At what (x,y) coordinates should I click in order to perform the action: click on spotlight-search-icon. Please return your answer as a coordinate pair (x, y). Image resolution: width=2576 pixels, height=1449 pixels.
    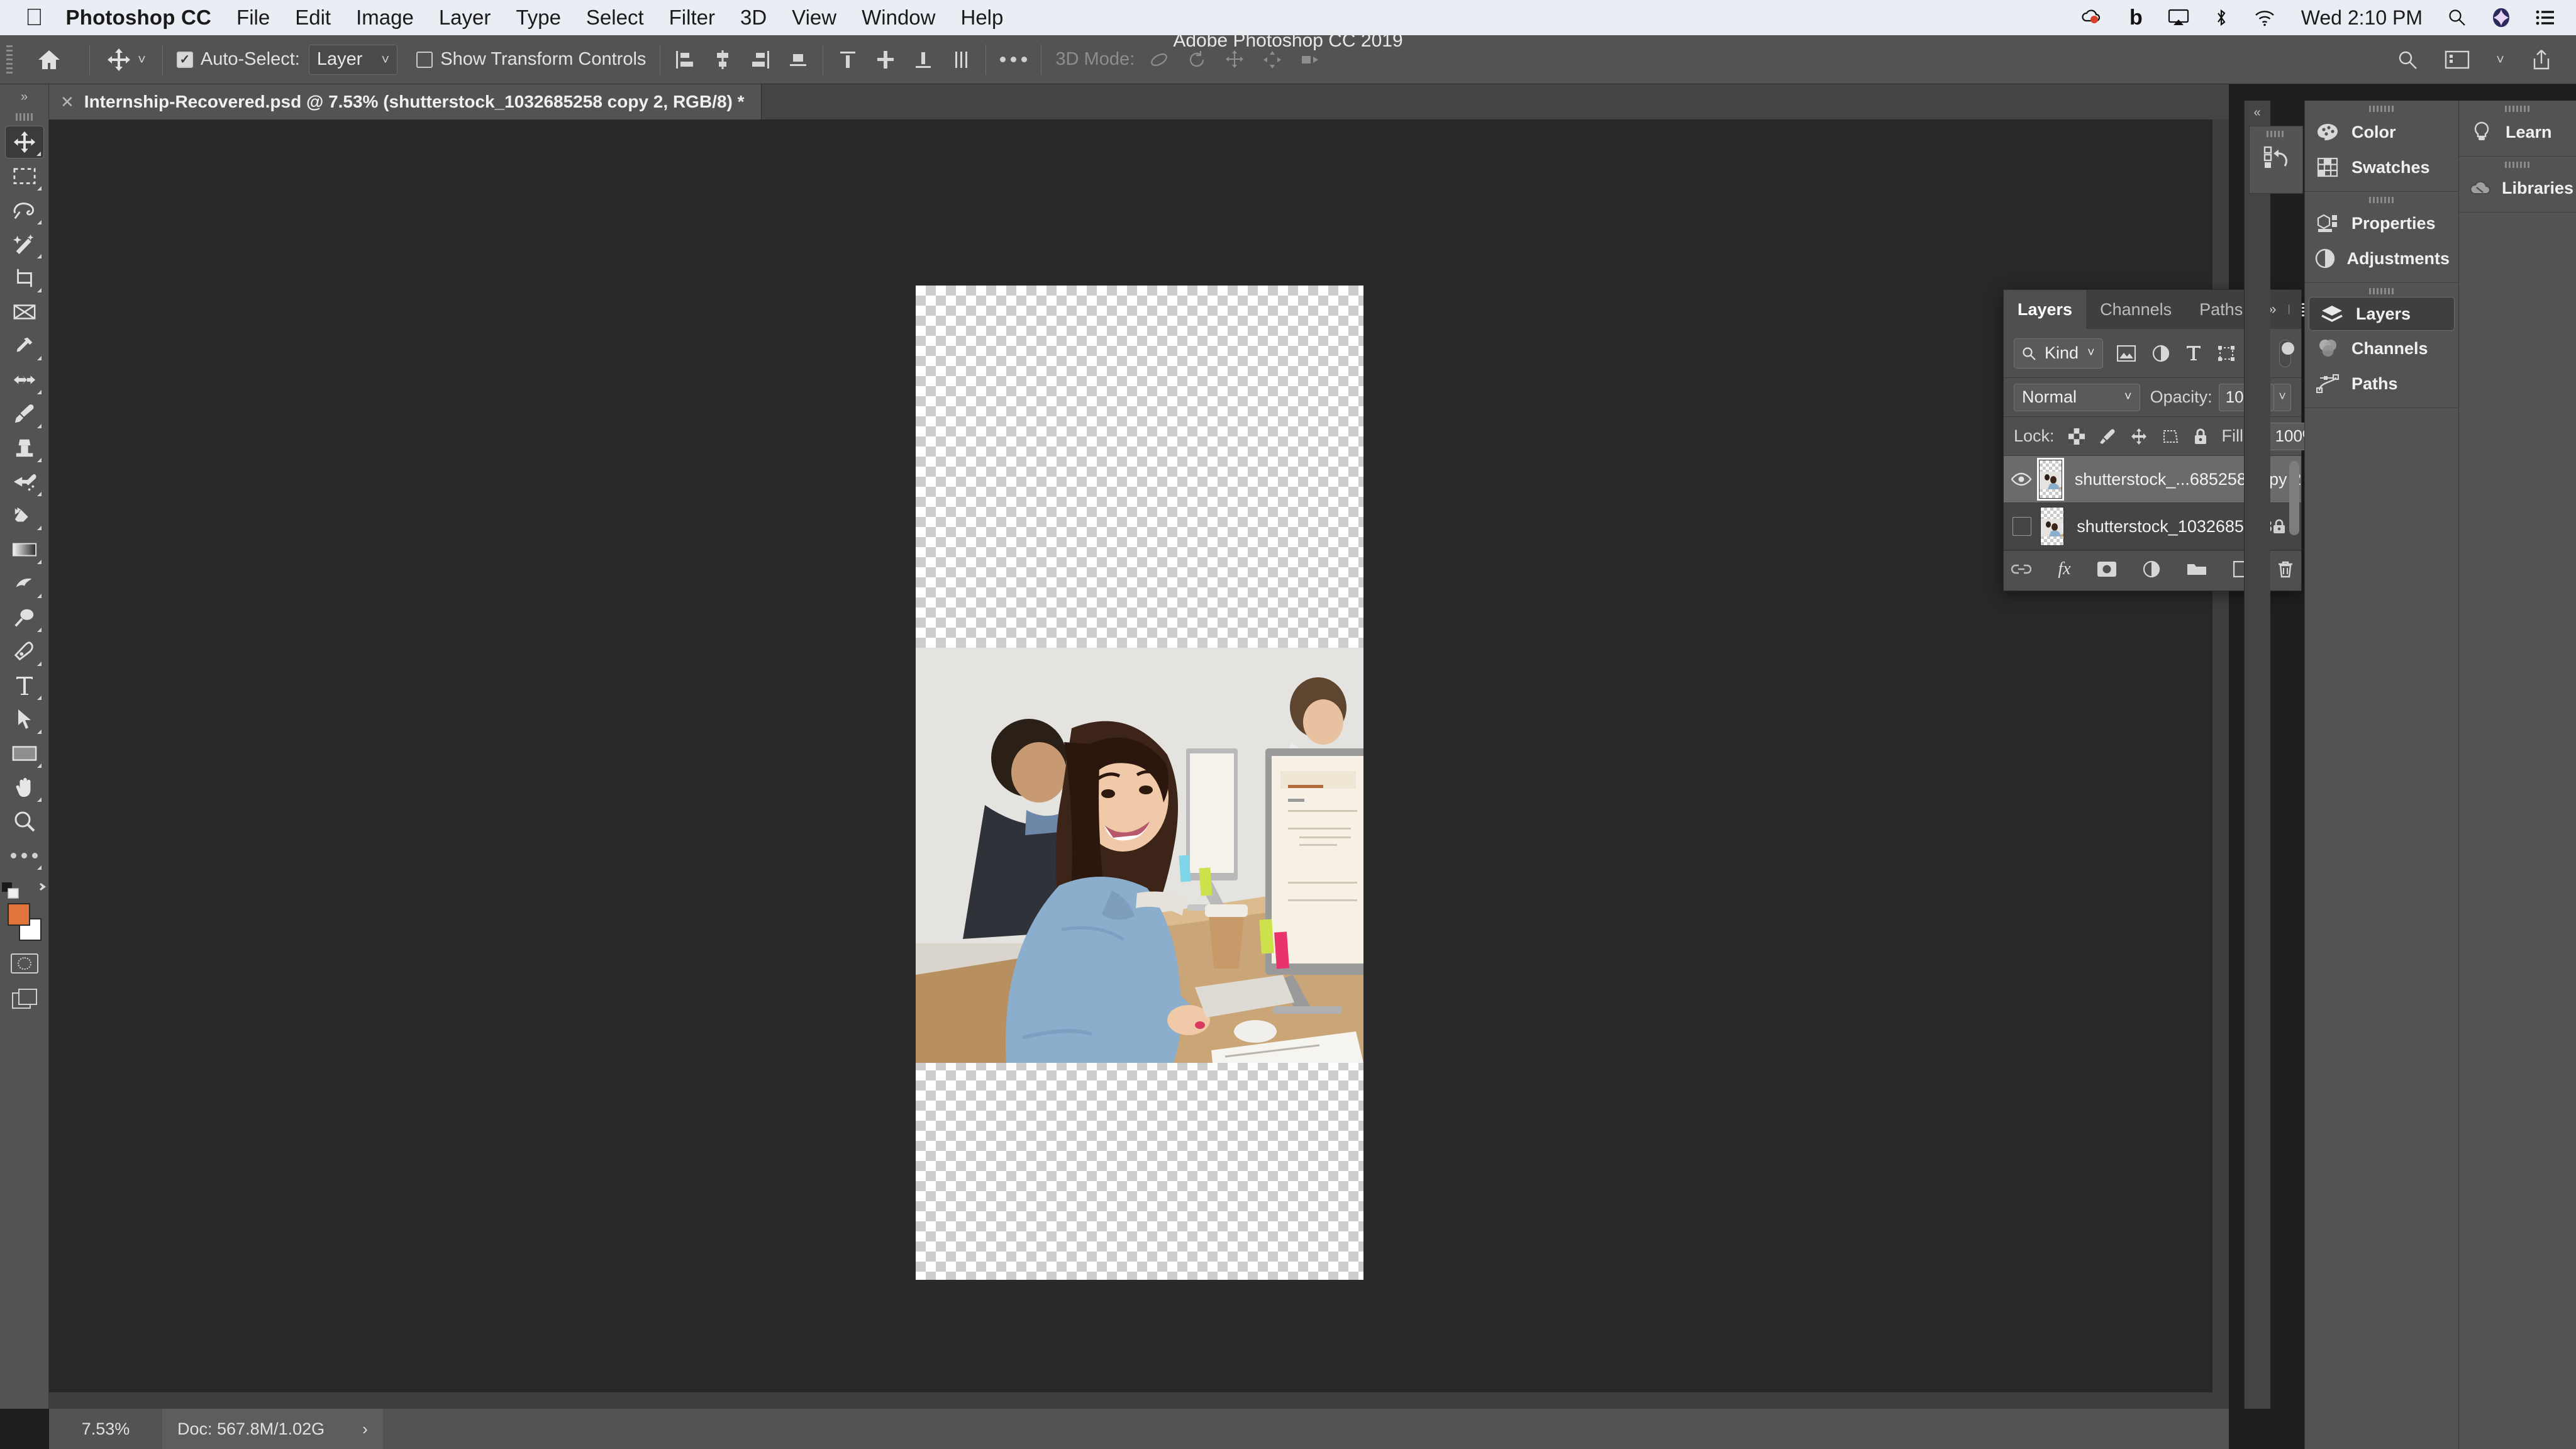
    Looking at the image, I should click on (2457, 17).